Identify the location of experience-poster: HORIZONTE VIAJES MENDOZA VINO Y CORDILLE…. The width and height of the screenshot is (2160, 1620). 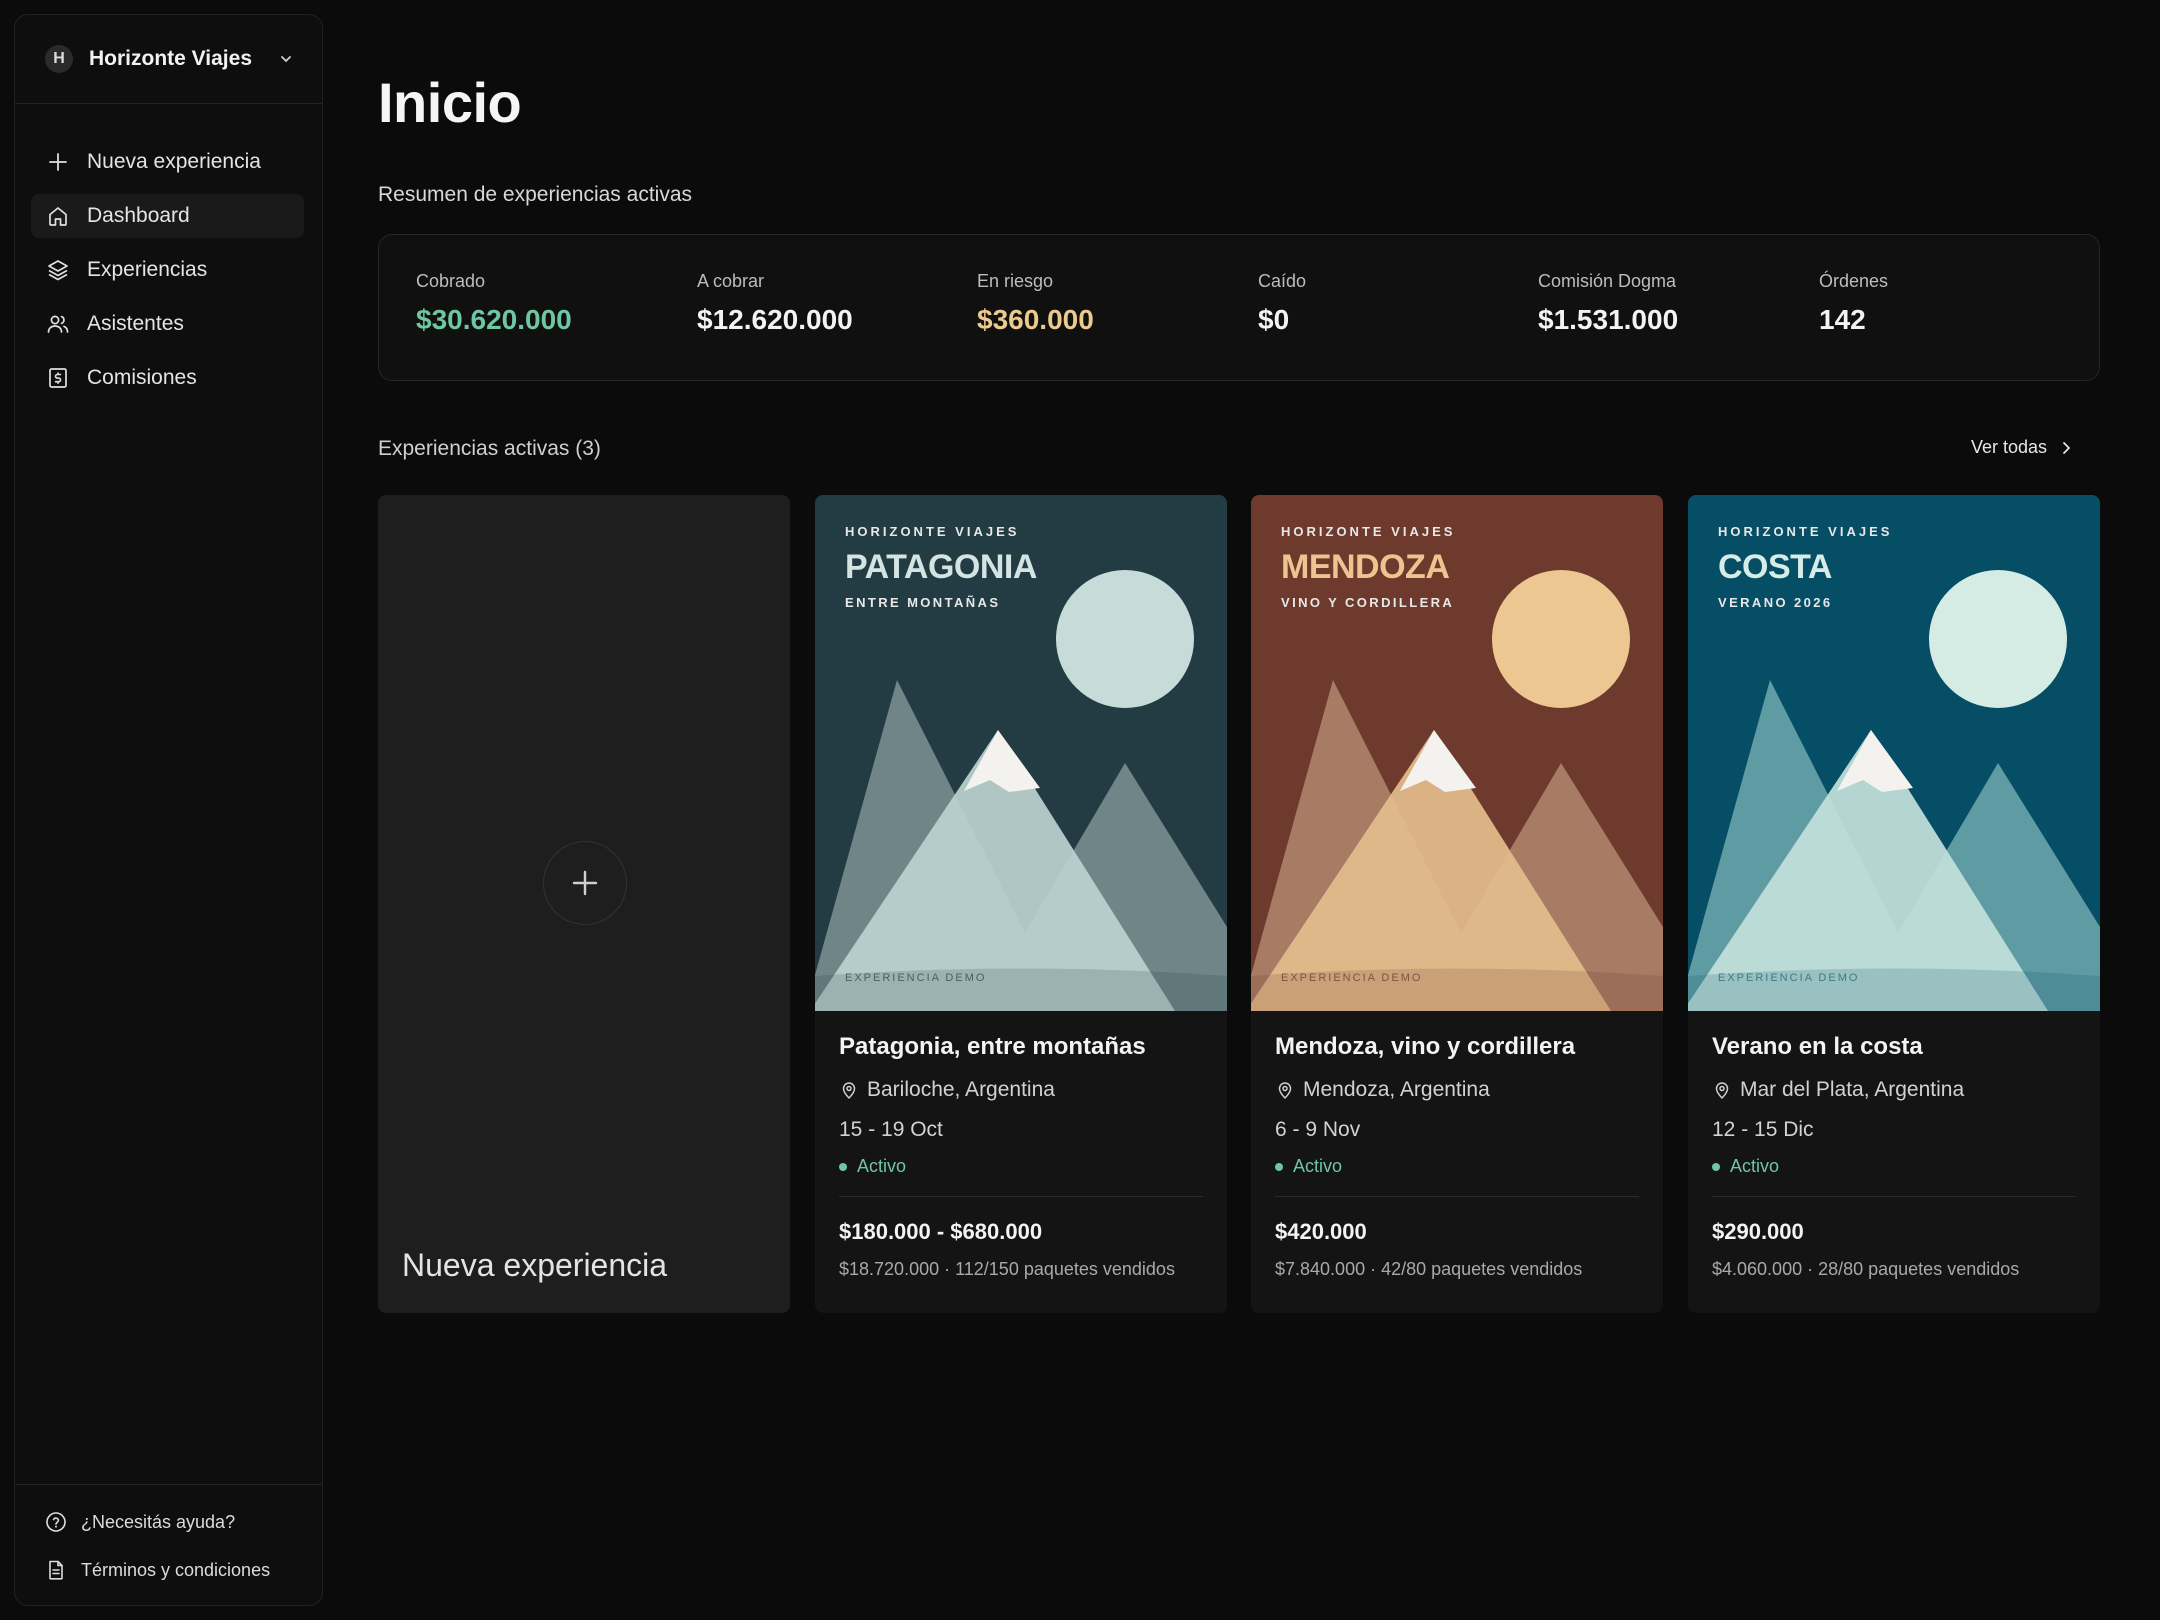
(1457, 753).